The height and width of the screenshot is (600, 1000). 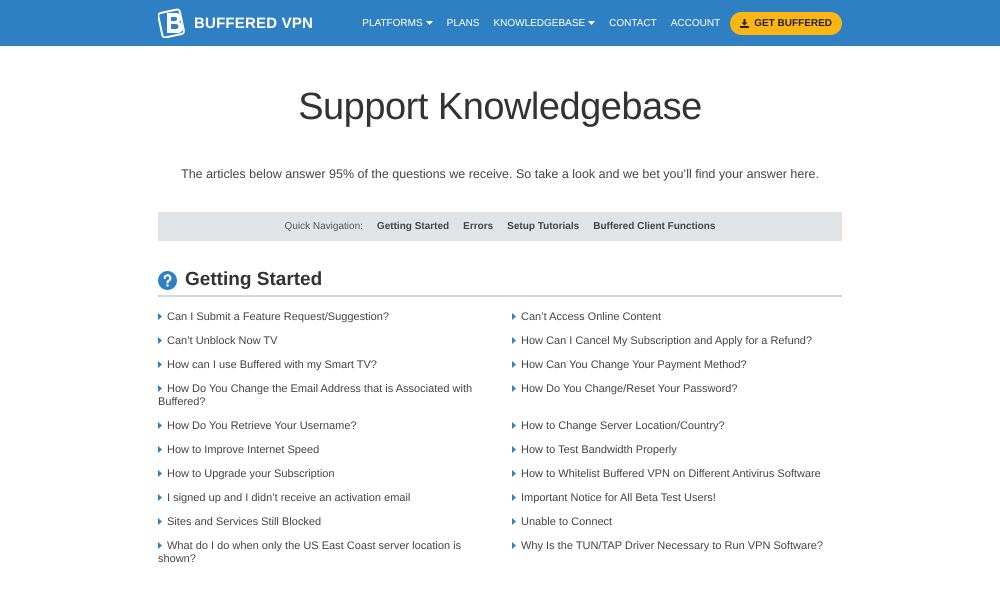 What do you see at coordinates (654, 226) in the screenshot?
I see `quick-navigation-link: Buffered Client Functions` at bounding box center [654, 226].